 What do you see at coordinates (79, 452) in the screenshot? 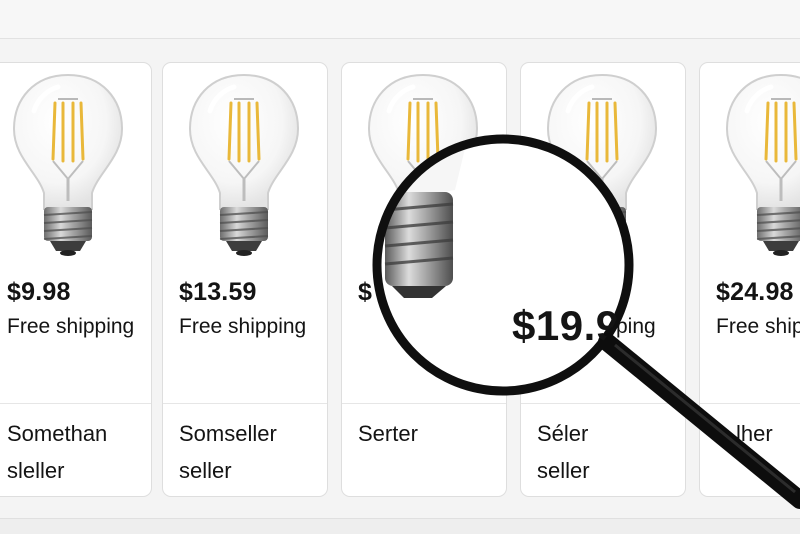
I see `seller-name: Somethan sleller` at bounding box center [79, 452].